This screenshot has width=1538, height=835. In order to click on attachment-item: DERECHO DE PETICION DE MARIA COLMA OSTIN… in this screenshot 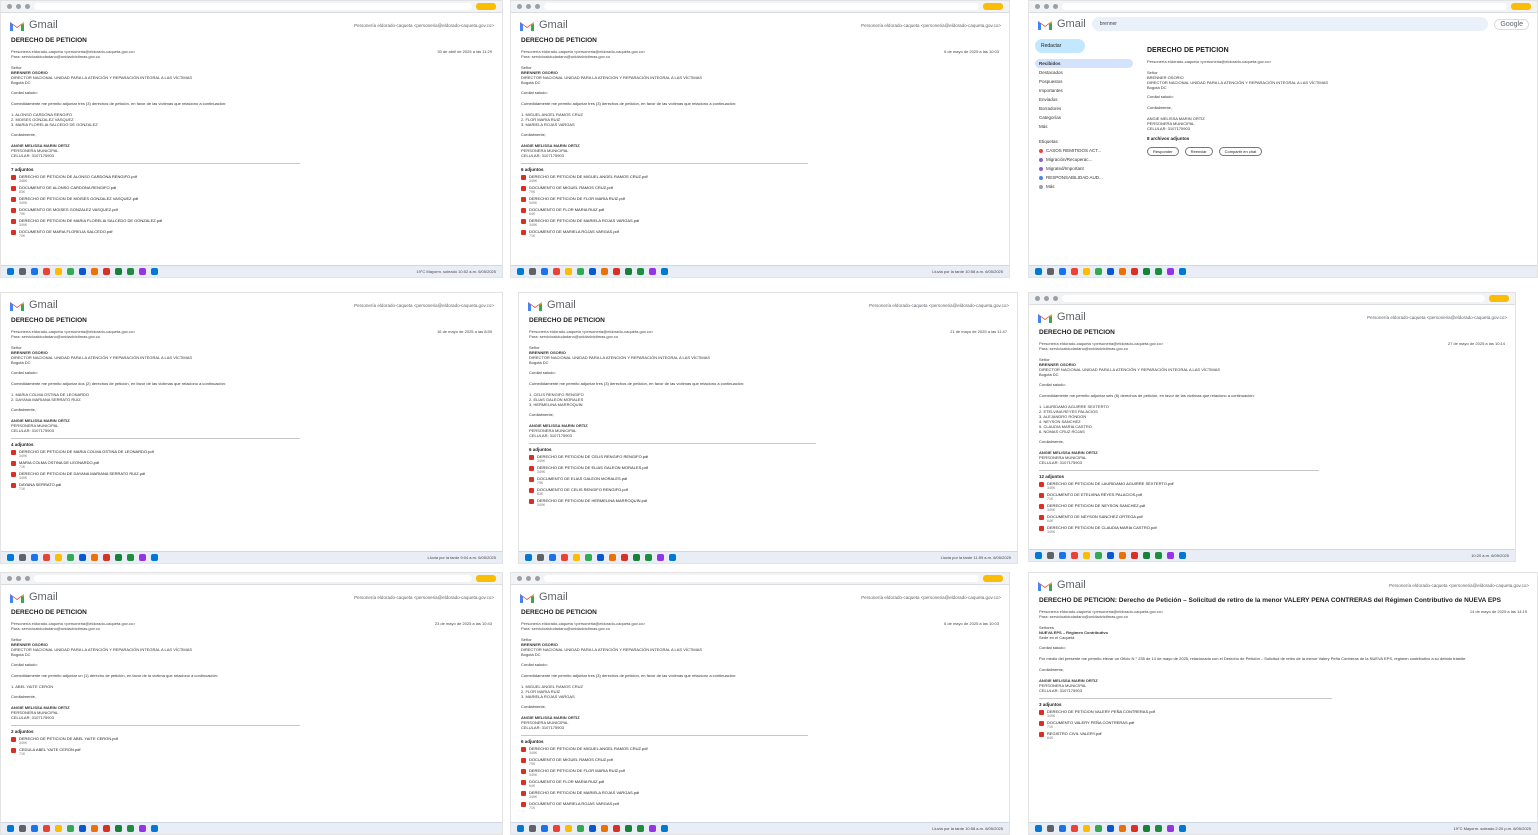, I will do `click(251, 453)`.